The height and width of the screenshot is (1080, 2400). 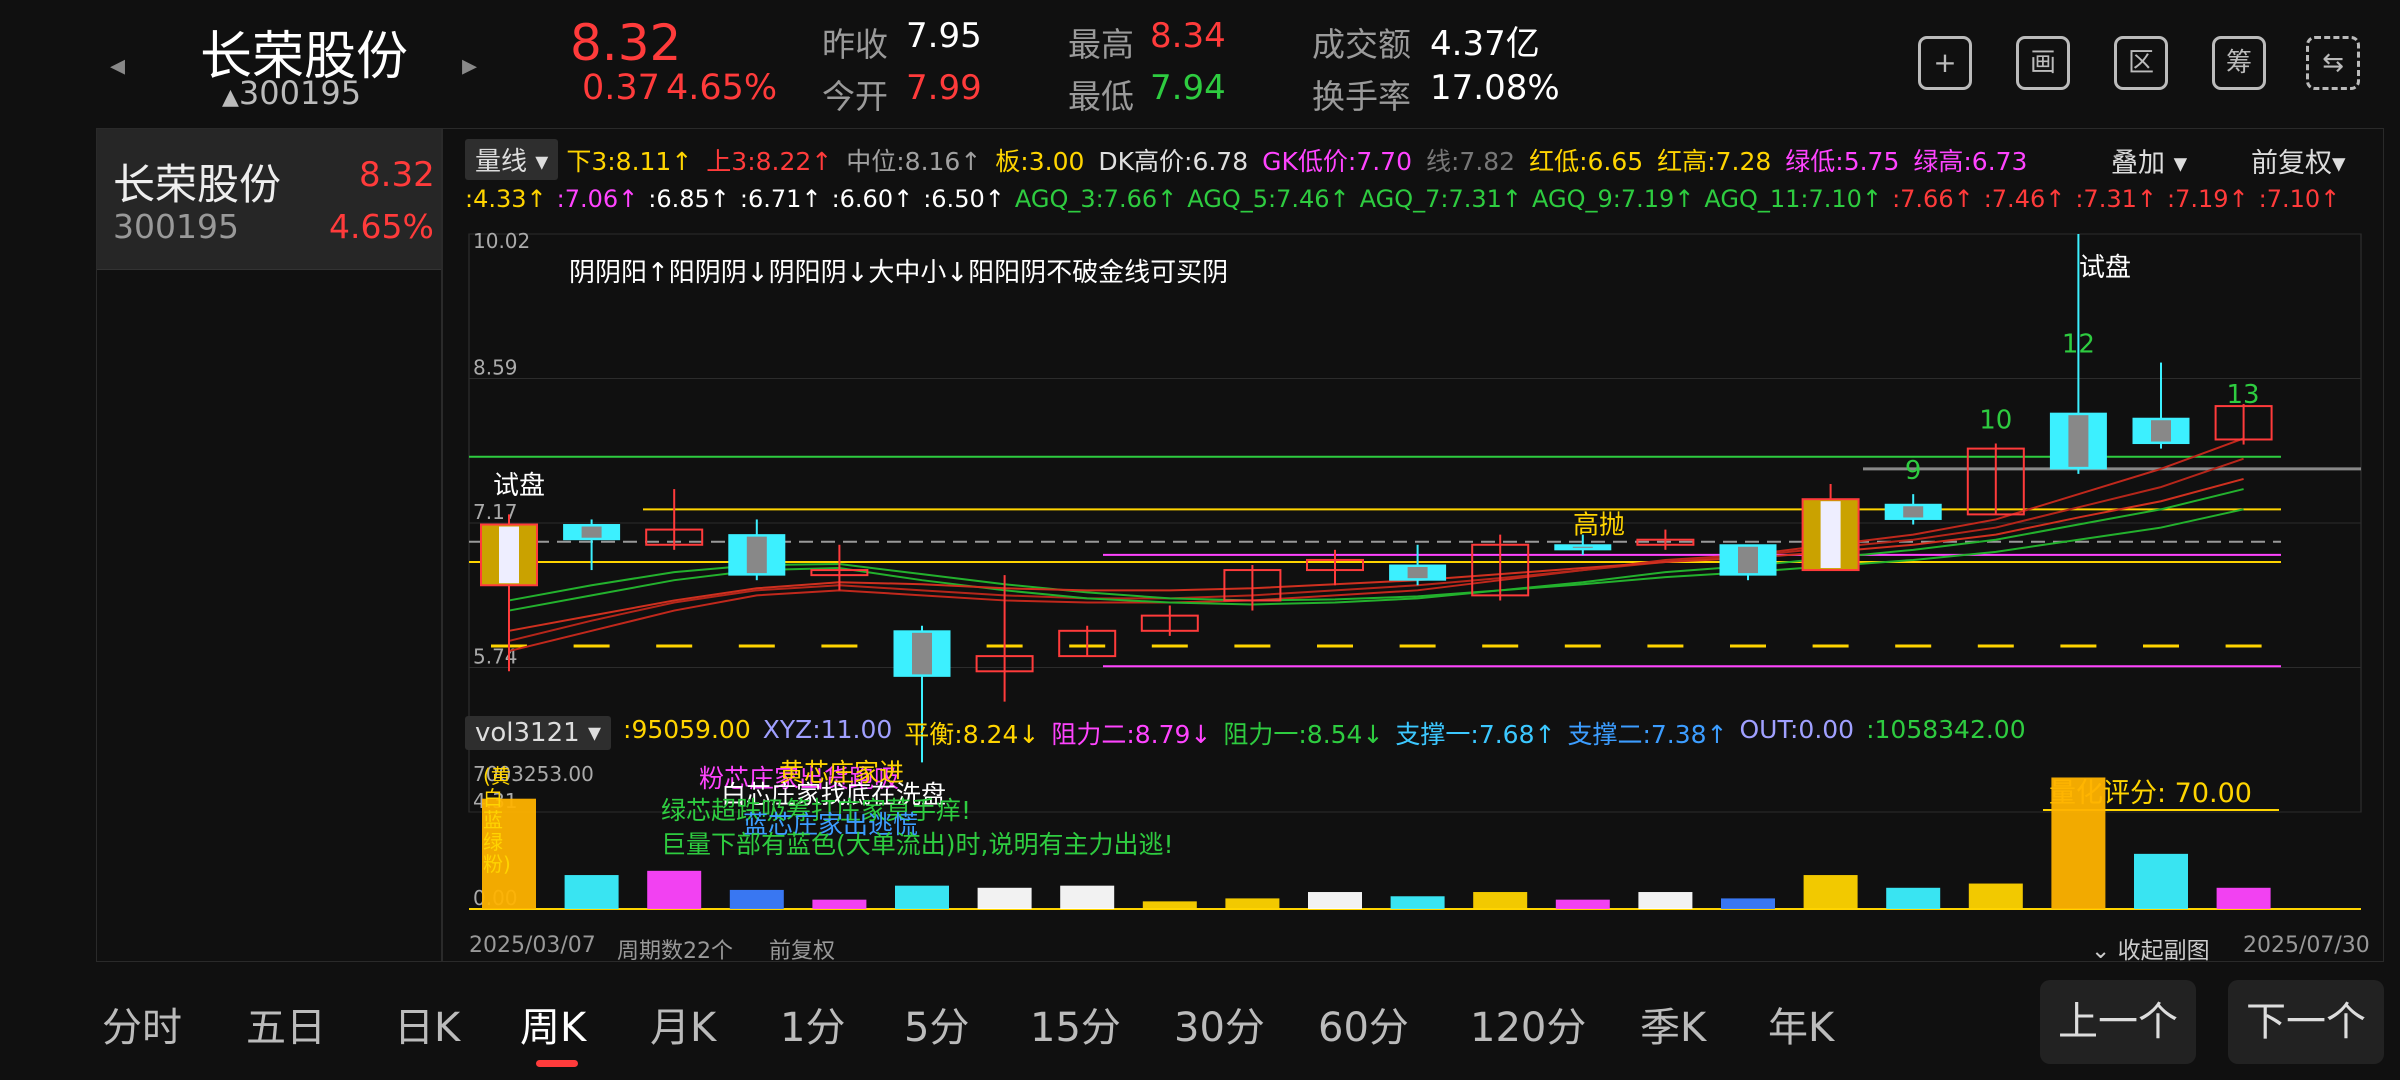 I want to click on adjust-dropdown: 前复权▾, so click(x=2298, y=160).